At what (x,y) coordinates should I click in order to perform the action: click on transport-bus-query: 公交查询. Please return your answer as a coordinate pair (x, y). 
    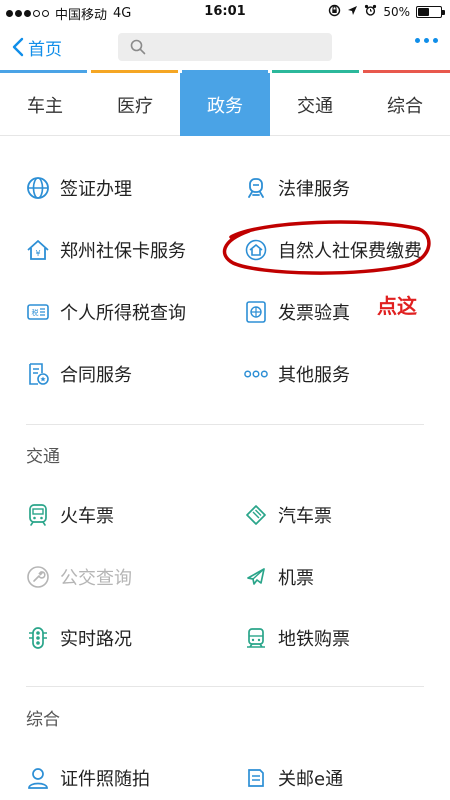
    Looking at the image, I should click on (79, 577).